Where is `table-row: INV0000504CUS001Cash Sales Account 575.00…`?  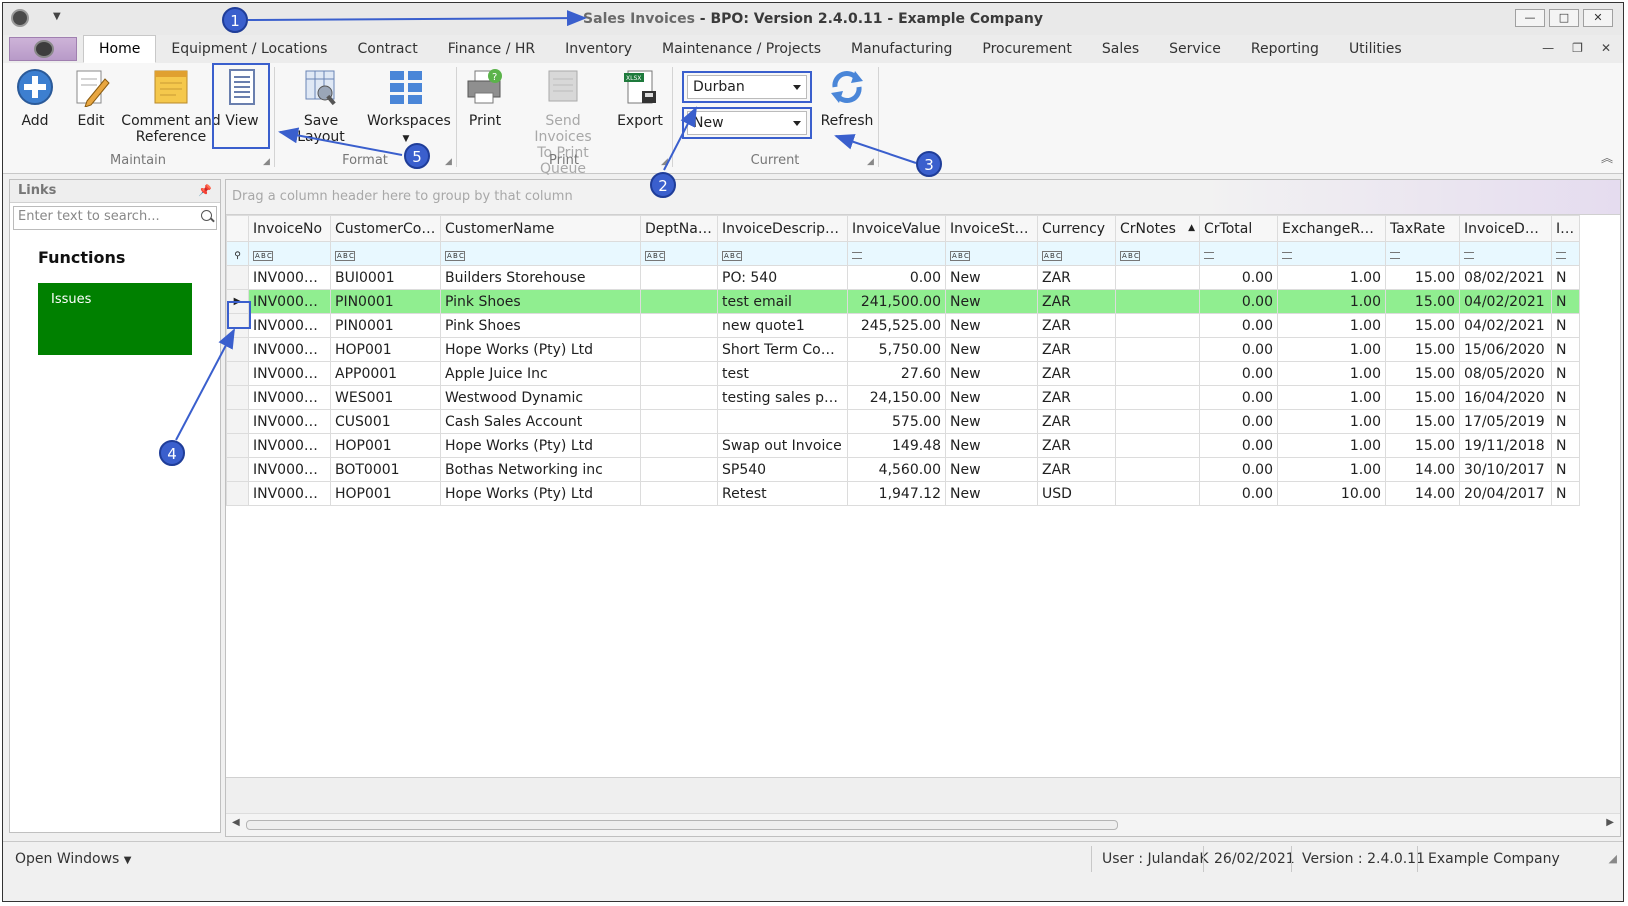 table-row: INV0000504CUS001Cash Sales Account 575.00… is located at coordinates (903, 421).